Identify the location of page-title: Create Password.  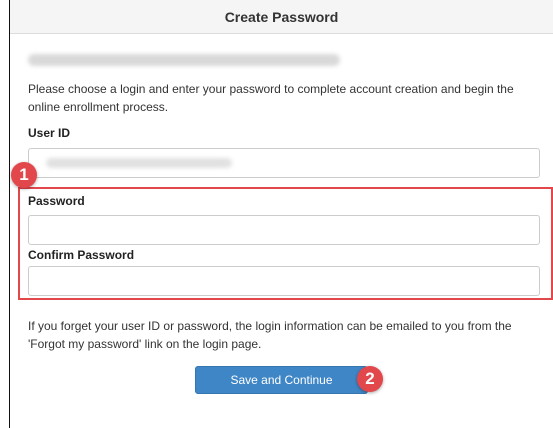
(281, 16).